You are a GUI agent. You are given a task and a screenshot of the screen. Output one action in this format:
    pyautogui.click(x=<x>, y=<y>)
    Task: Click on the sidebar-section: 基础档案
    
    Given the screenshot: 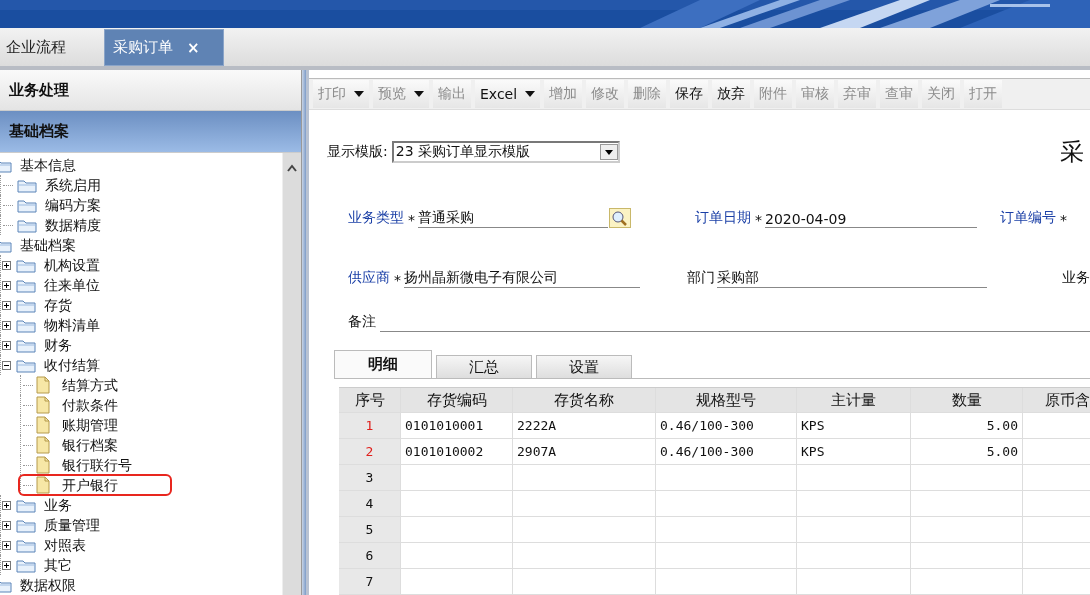 What is the action you would take?
    pyautogui.click(x=150, y=132)
    